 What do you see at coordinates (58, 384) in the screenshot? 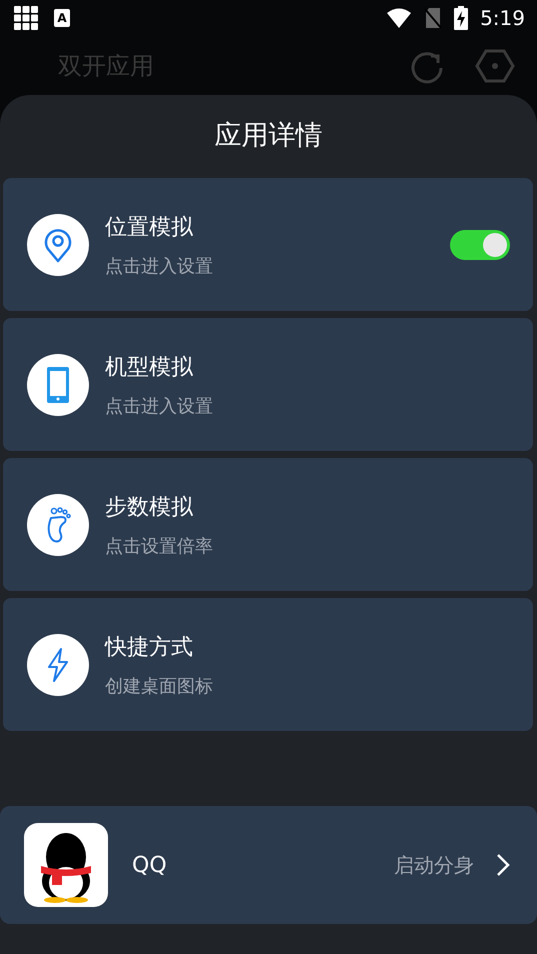
I see `phone-icon` at bounding box center [58, 384].